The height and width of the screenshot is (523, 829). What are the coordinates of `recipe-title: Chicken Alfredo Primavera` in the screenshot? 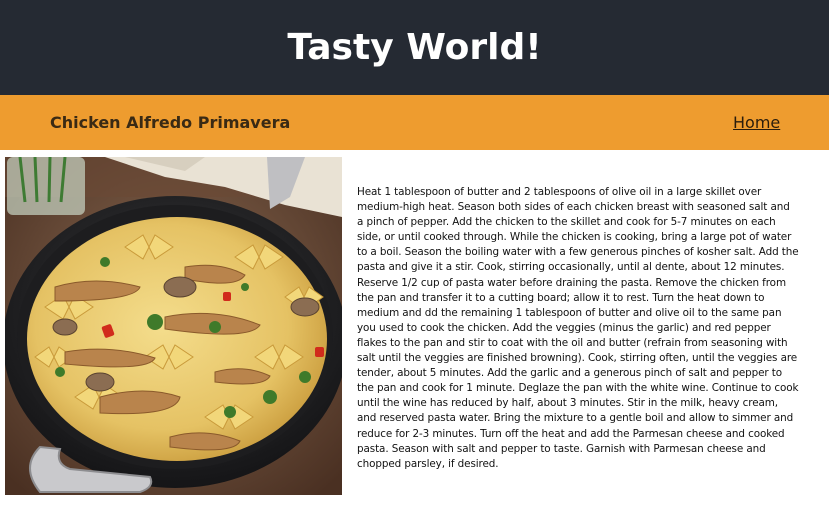 It's located at (170, 122).